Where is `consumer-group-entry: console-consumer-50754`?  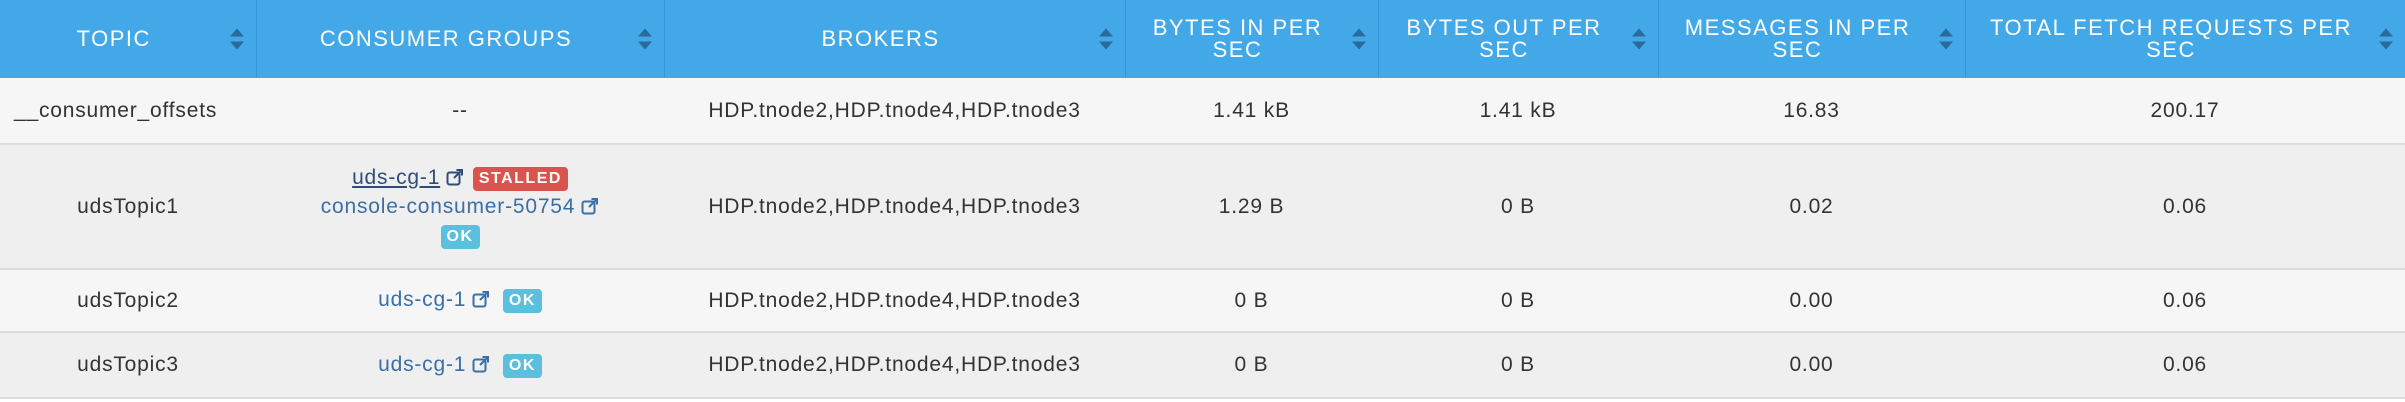 consumer-group-entry: console-consumer-50754 is located at coordinates (460, 206).